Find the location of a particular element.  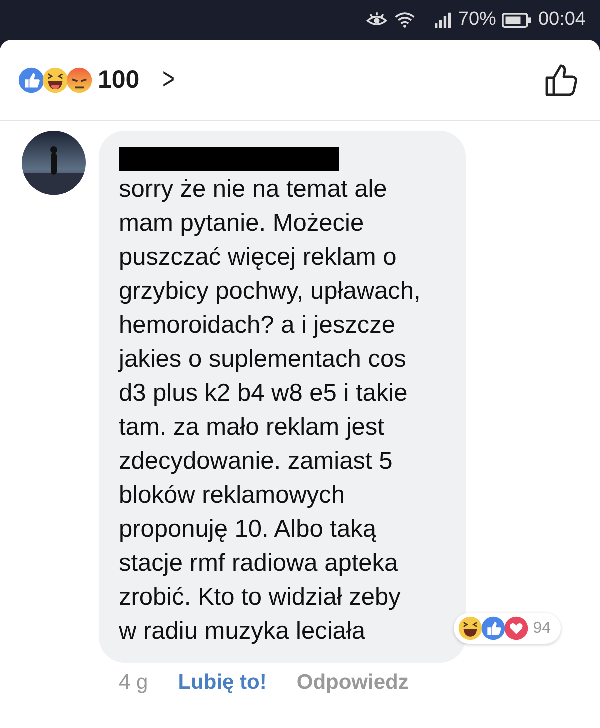

clock: 00:04 is located at coordinates (562, 20).